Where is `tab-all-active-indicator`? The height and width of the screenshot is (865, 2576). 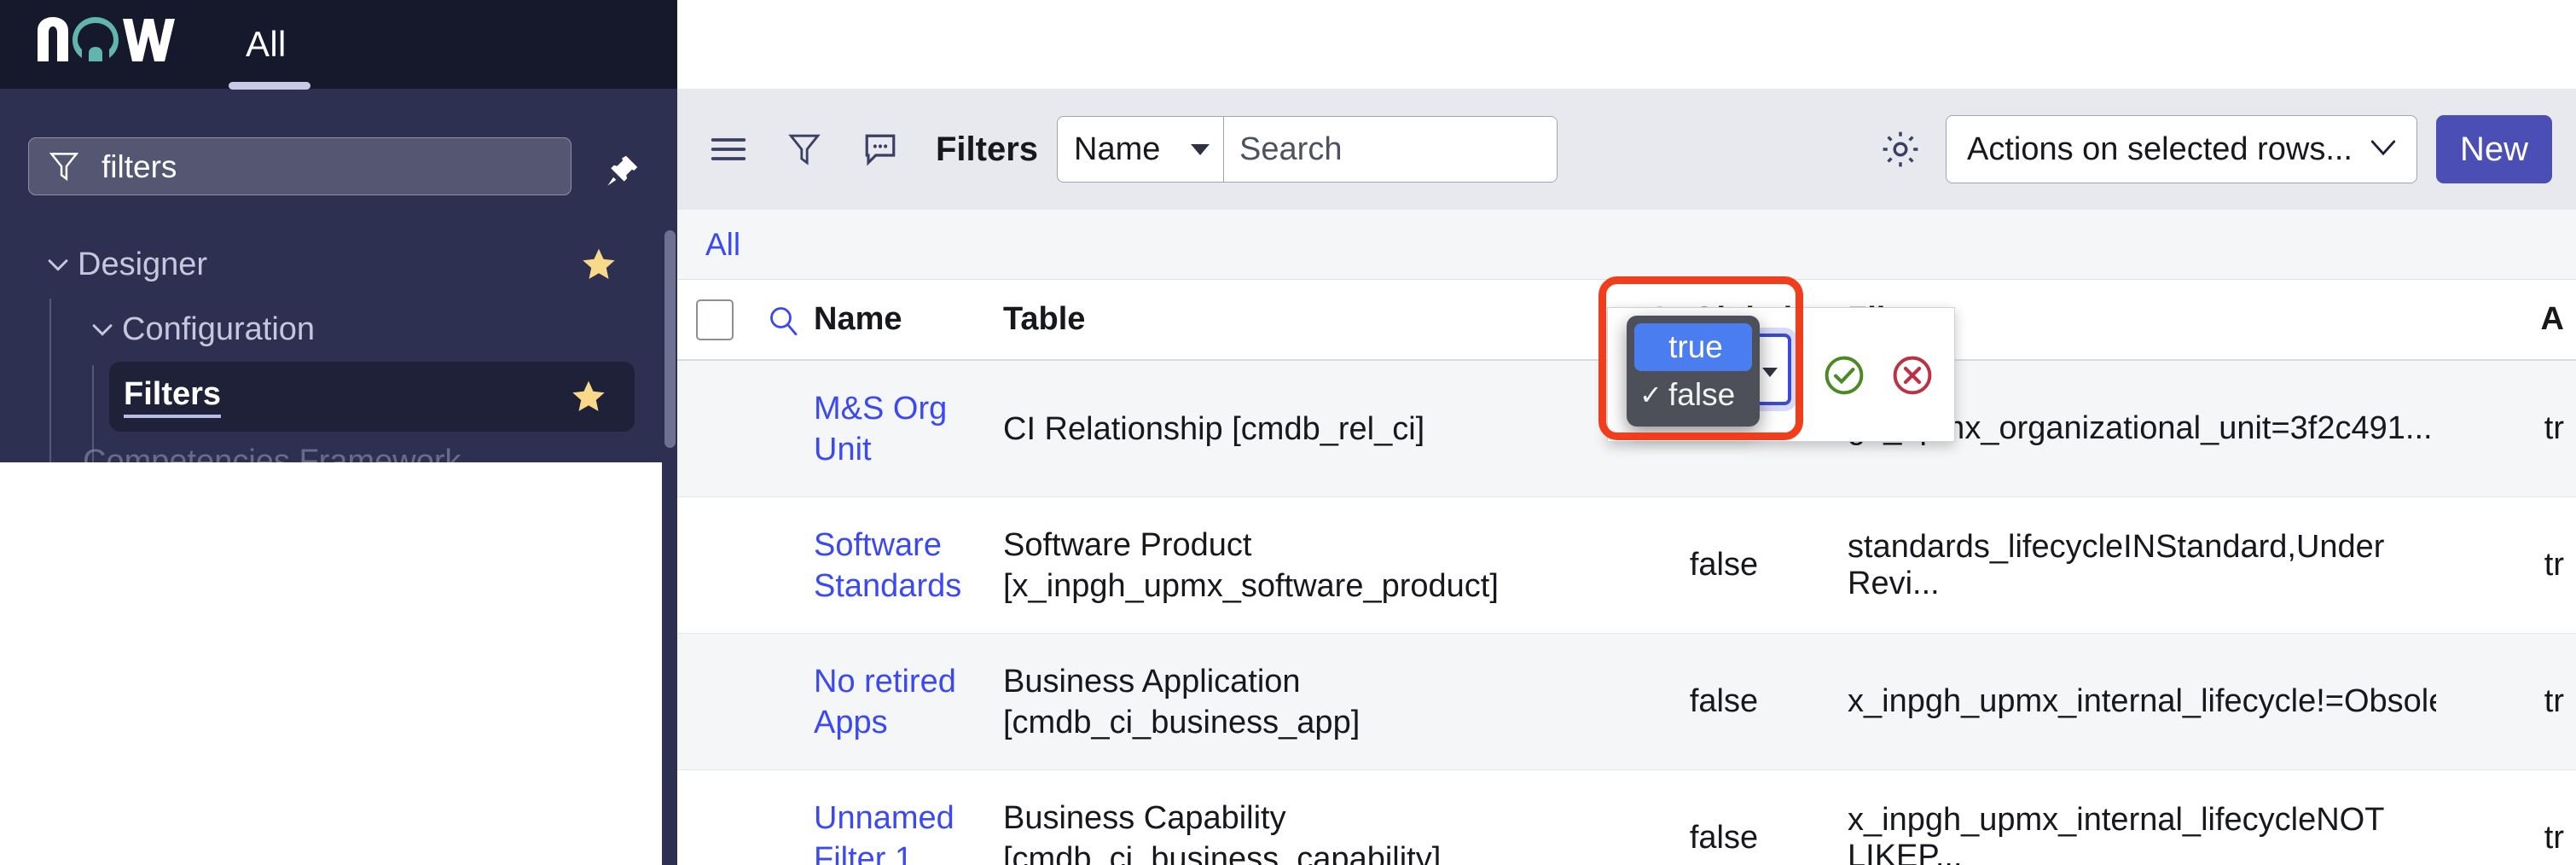 tab-all-active-indicator is located at coordinates (269, 86).